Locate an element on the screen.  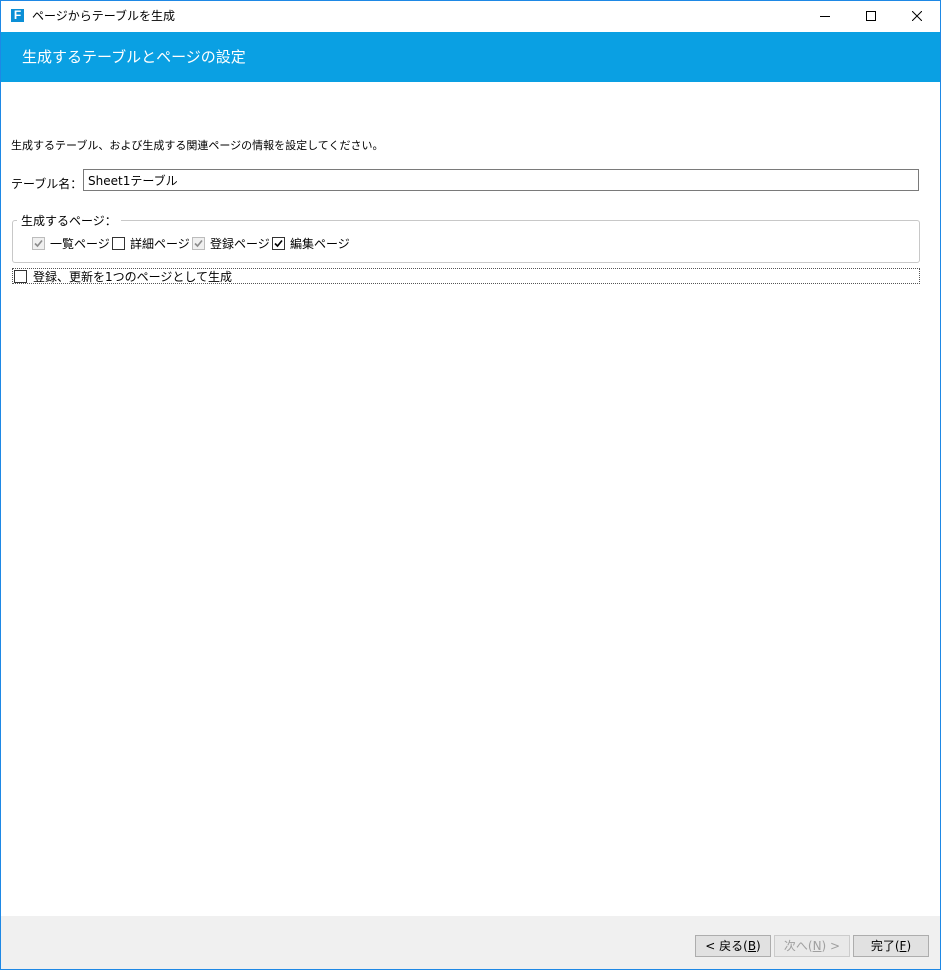
close-icon is located at coordinates (917, 16).